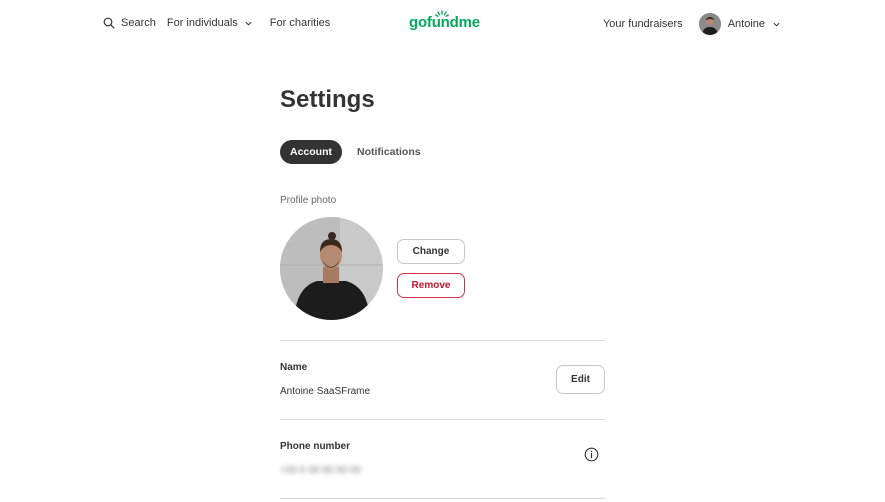  I want to click on name-label: Name, so click(294, 367).